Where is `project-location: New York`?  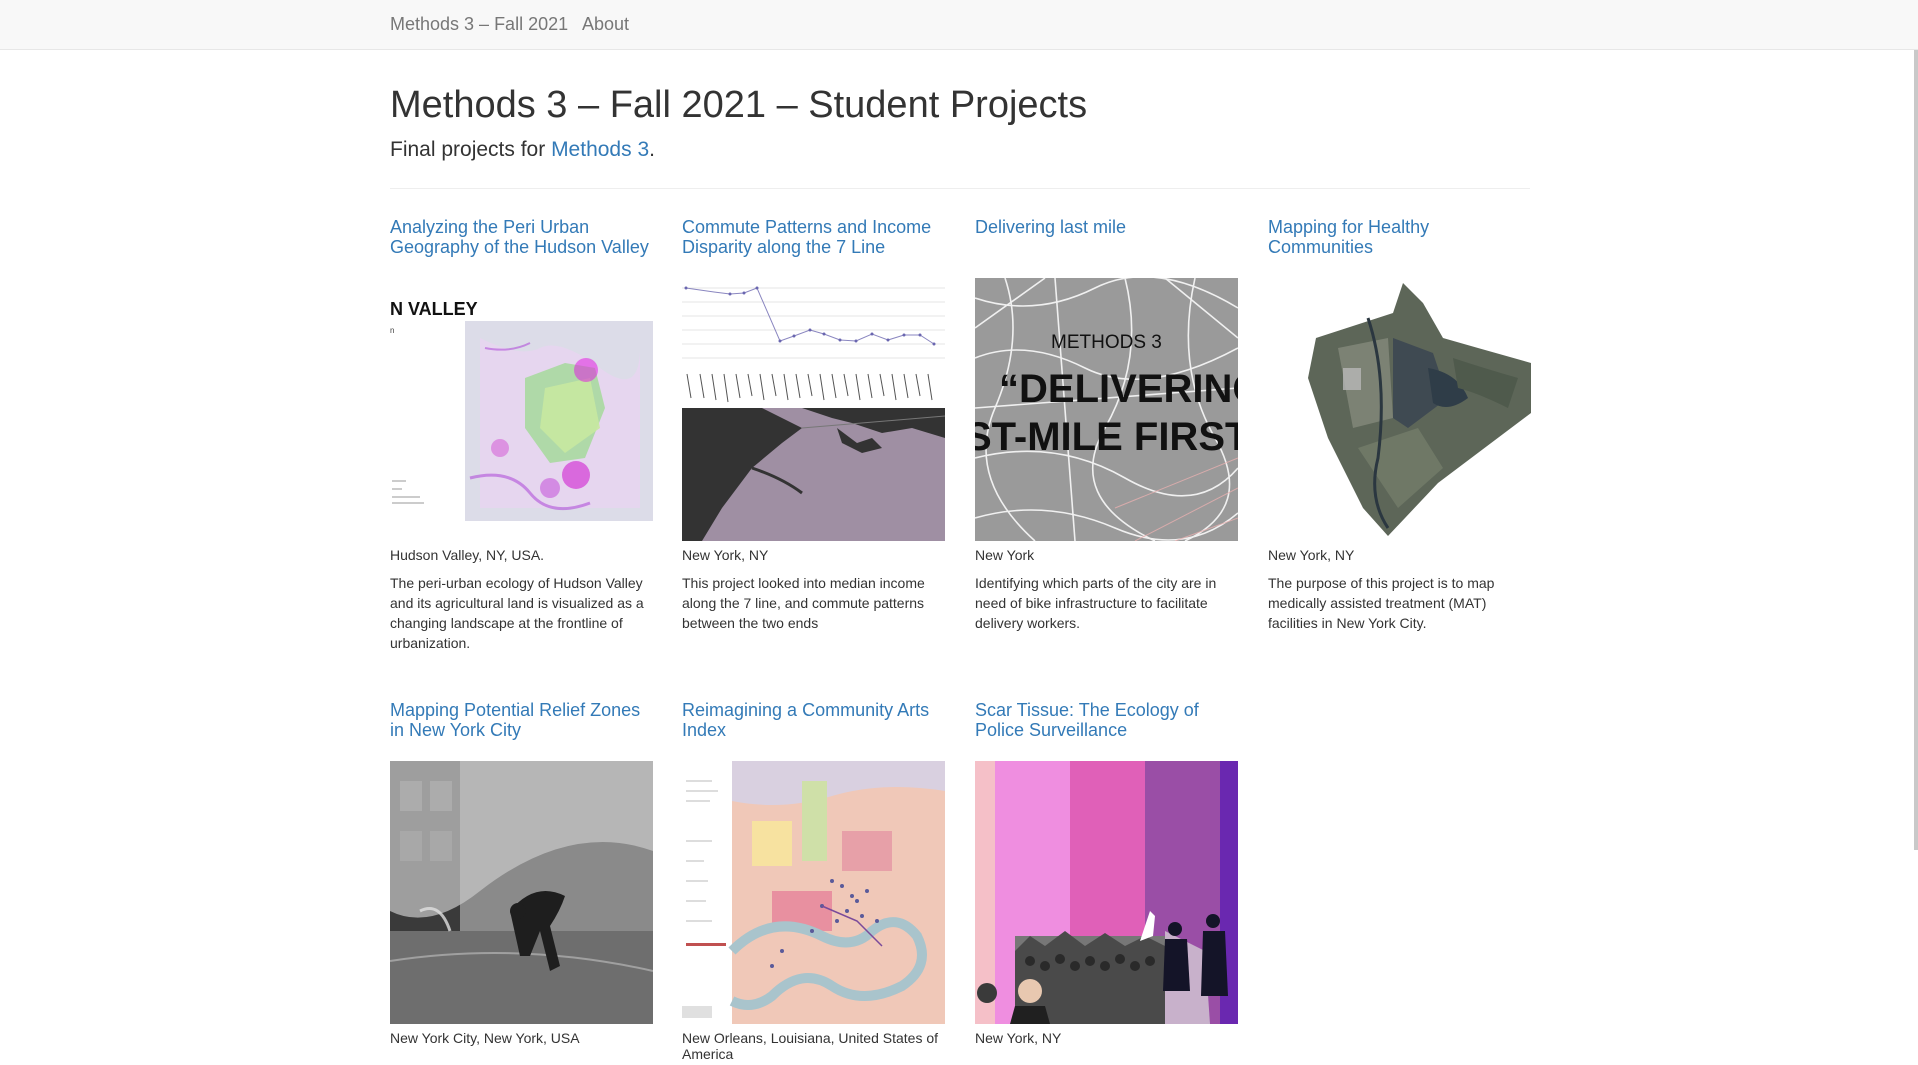 project-location: New York is located at coordinates (1005, 555).